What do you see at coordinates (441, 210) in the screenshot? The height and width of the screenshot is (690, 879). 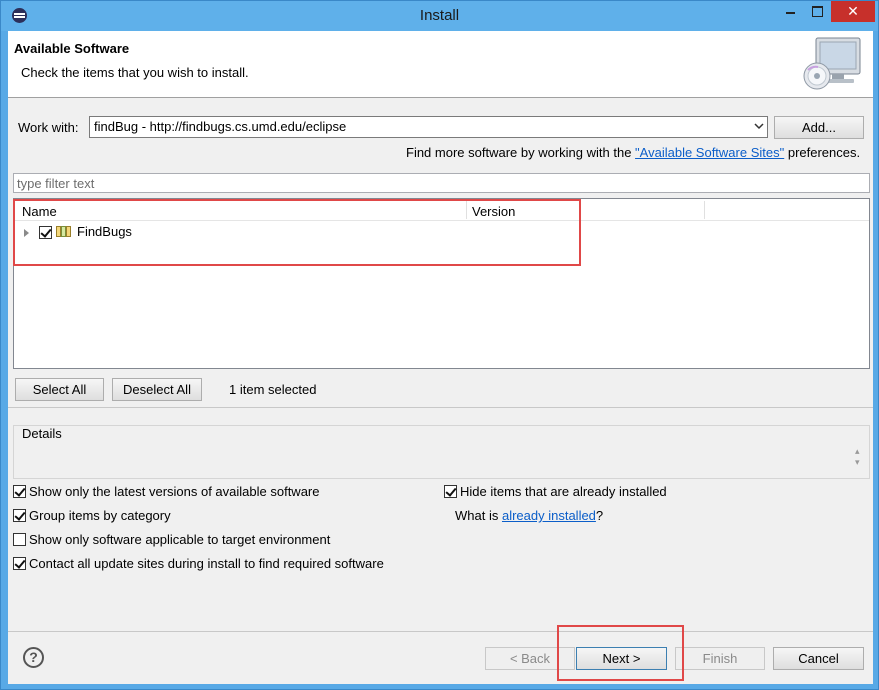 I see `tree-header: Name Version` at bounding box center [441, 210].